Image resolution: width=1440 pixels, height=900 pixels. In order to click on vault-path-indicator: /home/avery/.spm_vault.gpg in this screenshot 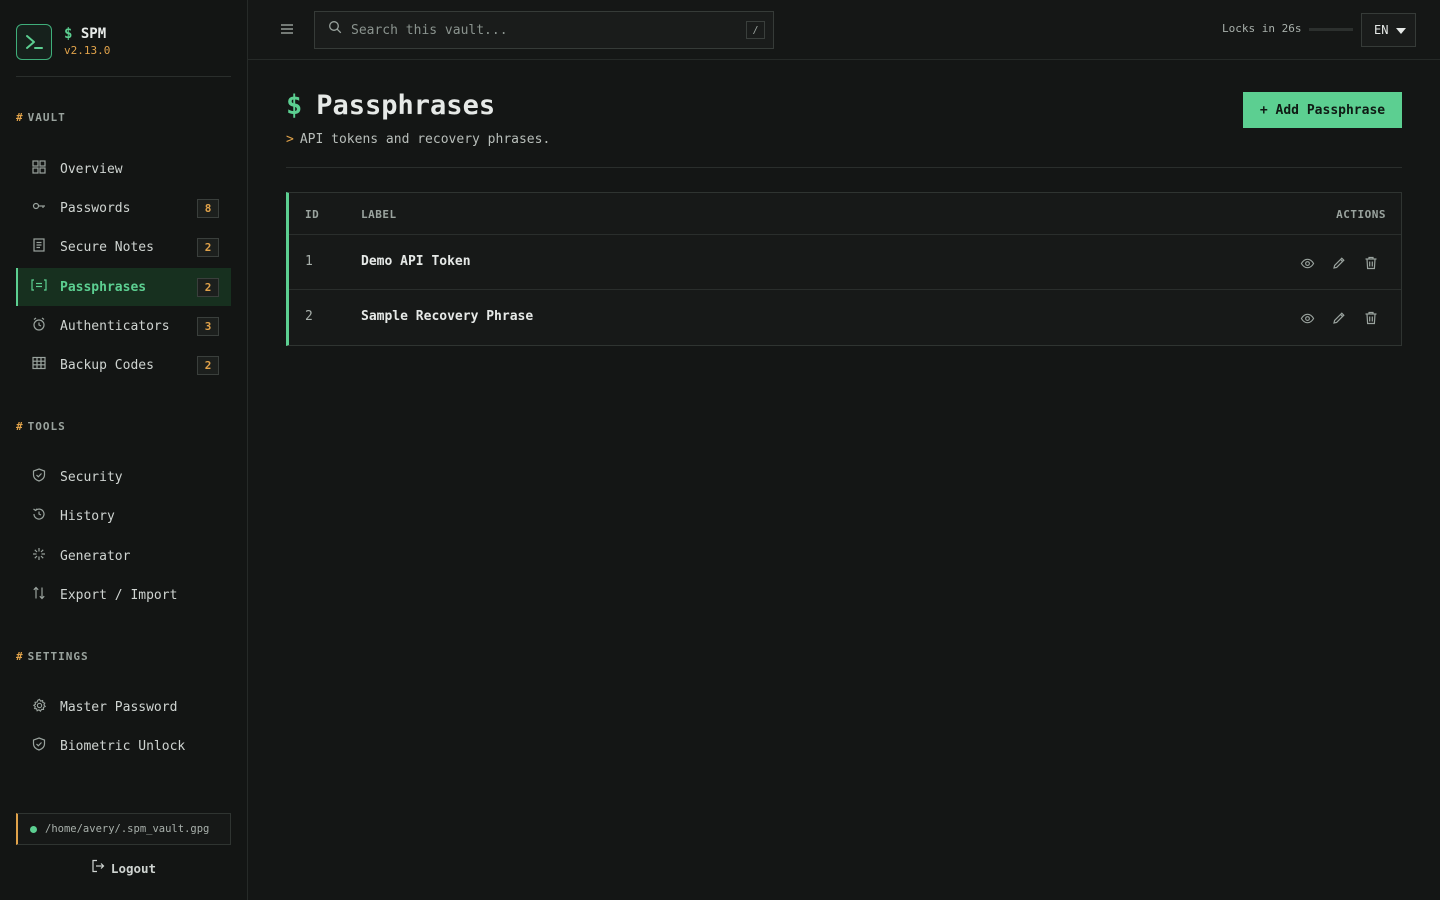, I will do `click(123, 829)`.